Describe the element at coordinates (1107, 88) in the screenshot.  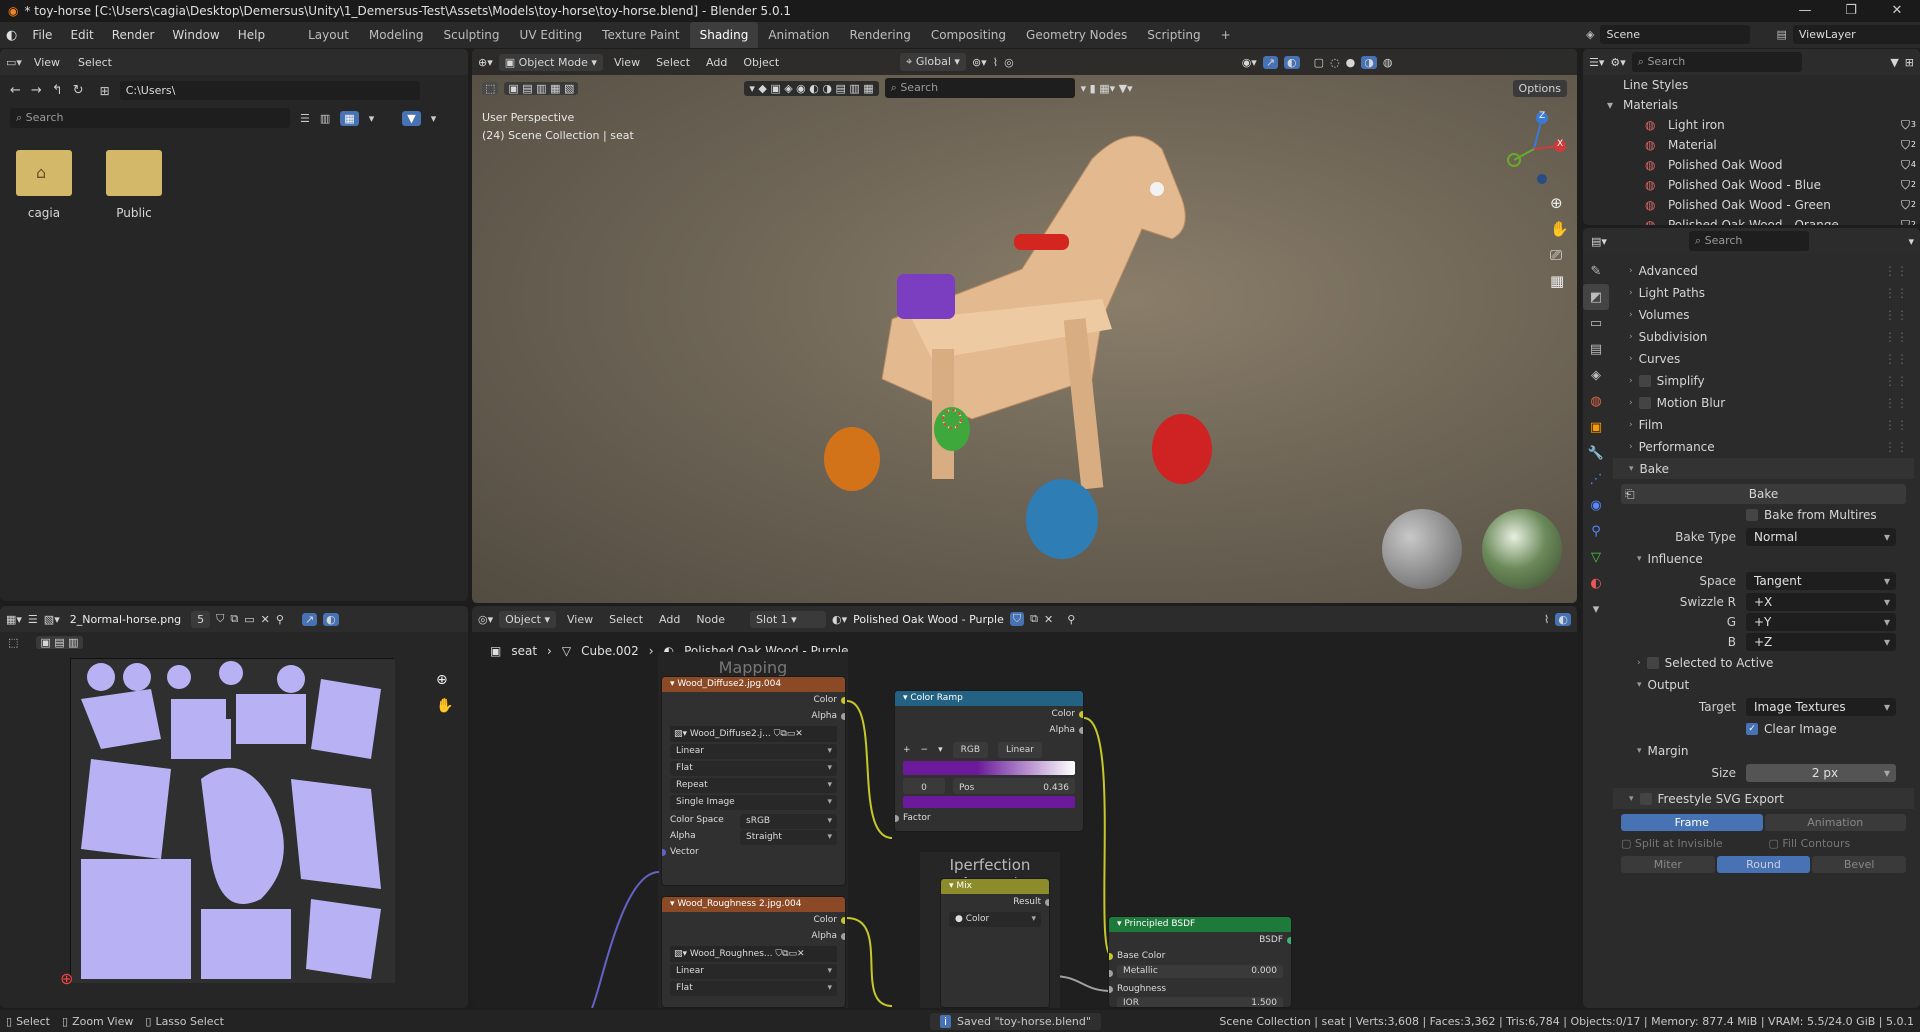
I see `filter-icon: ▾ ▮ ▦▾ ▼▾` at that location.